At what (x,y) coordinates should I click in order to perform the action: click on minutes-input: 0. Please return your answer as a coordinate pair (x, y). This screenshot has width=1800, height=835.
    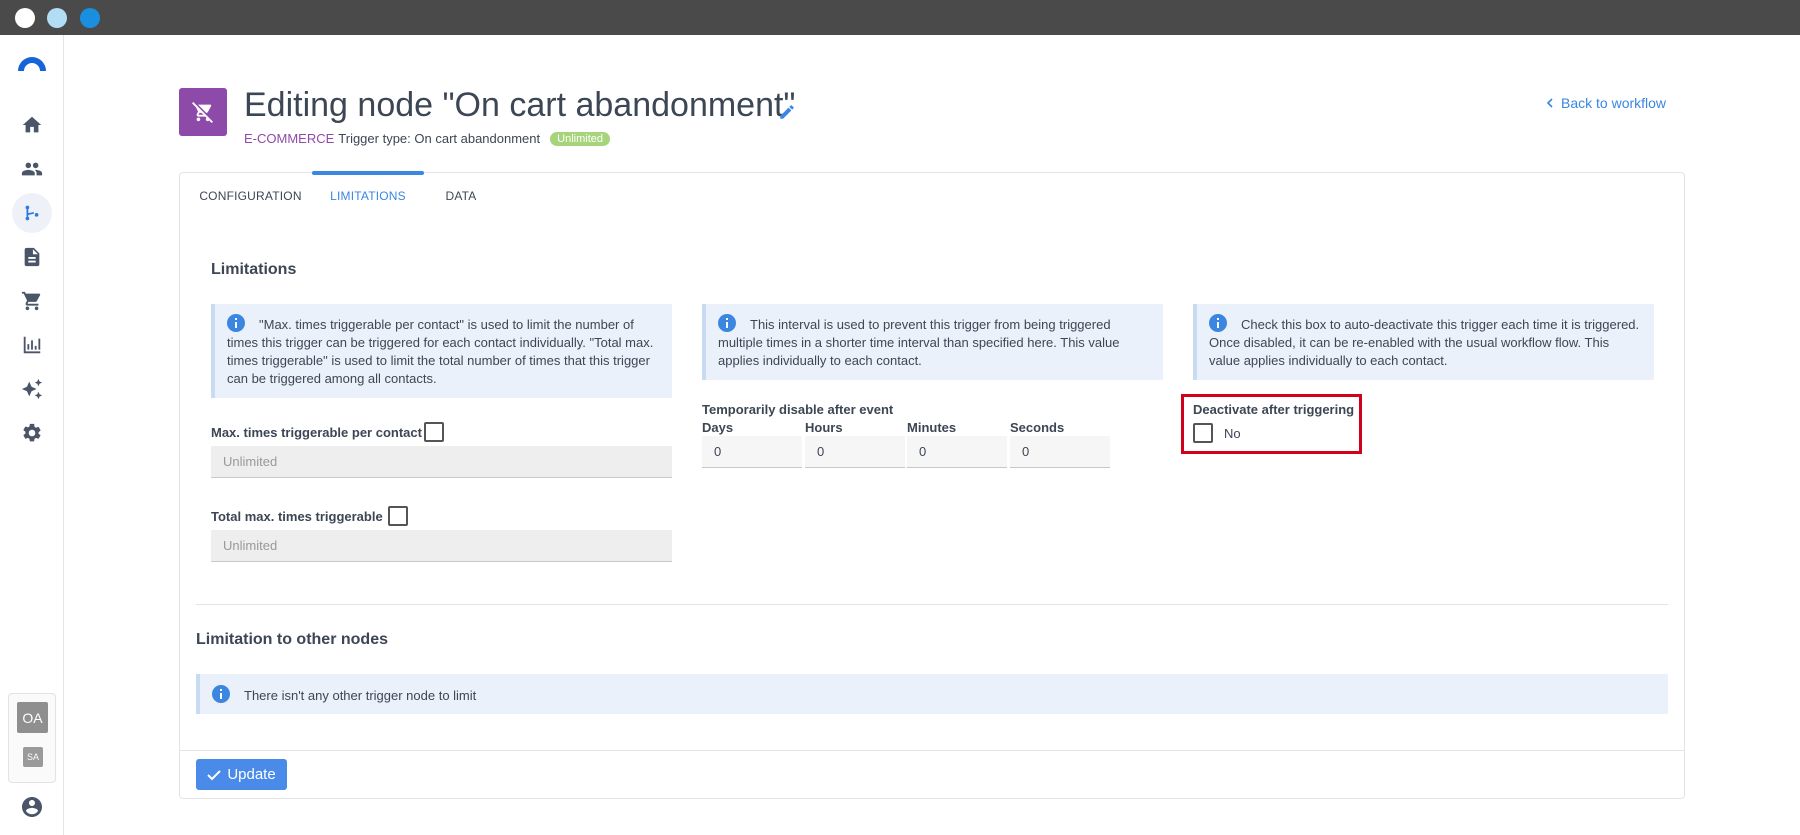
    Looking at the image, I should click on (957, 452).